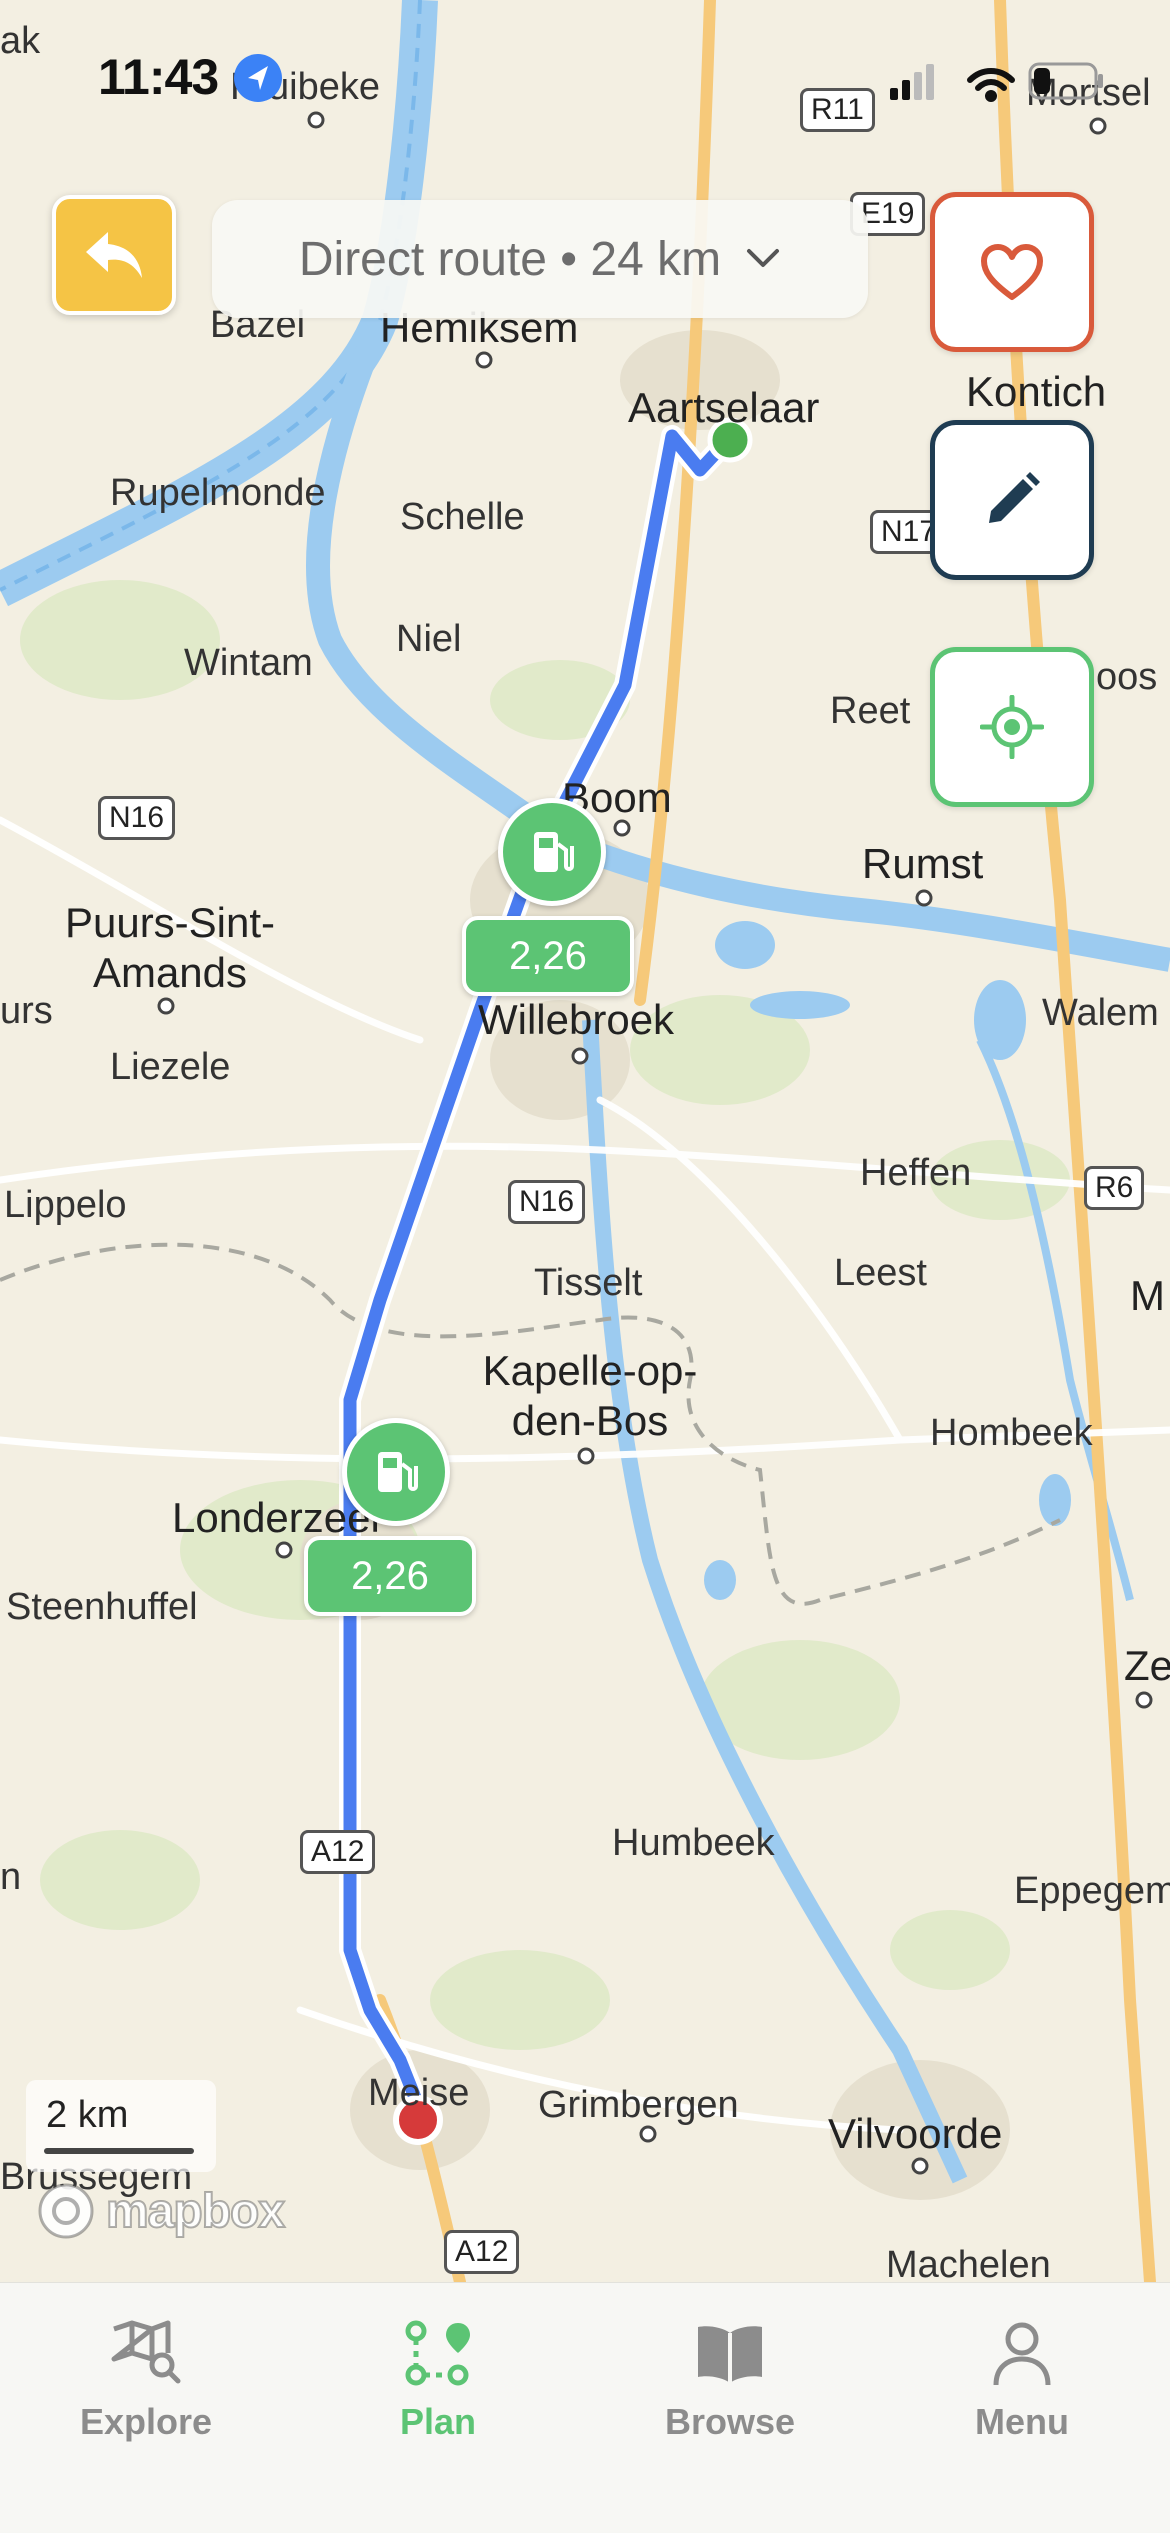 This screenshot has height=2533, width=1170. I want to click on place-label: Kontich, so click(1036, 391).